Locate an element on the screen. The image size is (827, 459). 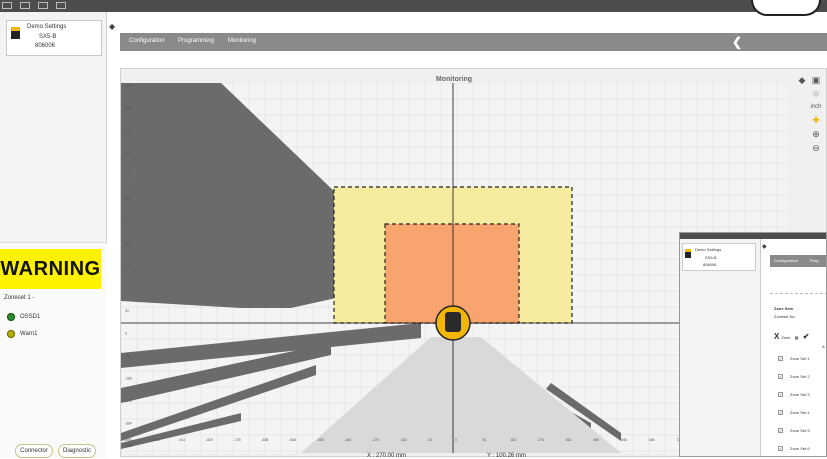
inset-device-name: Demo Settings is located at coordinates (708, 249).